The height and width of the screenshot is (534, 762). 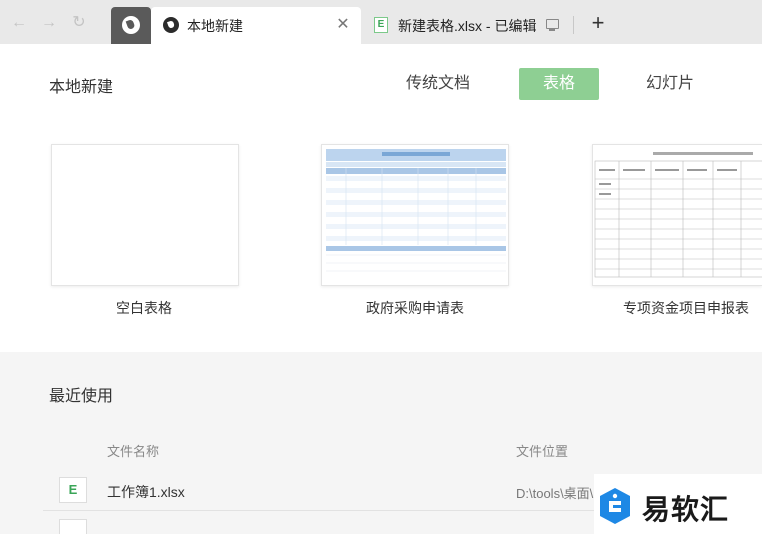 I want to click on file-name: 工作簿1.xlsx, so click(x=146, y=492).